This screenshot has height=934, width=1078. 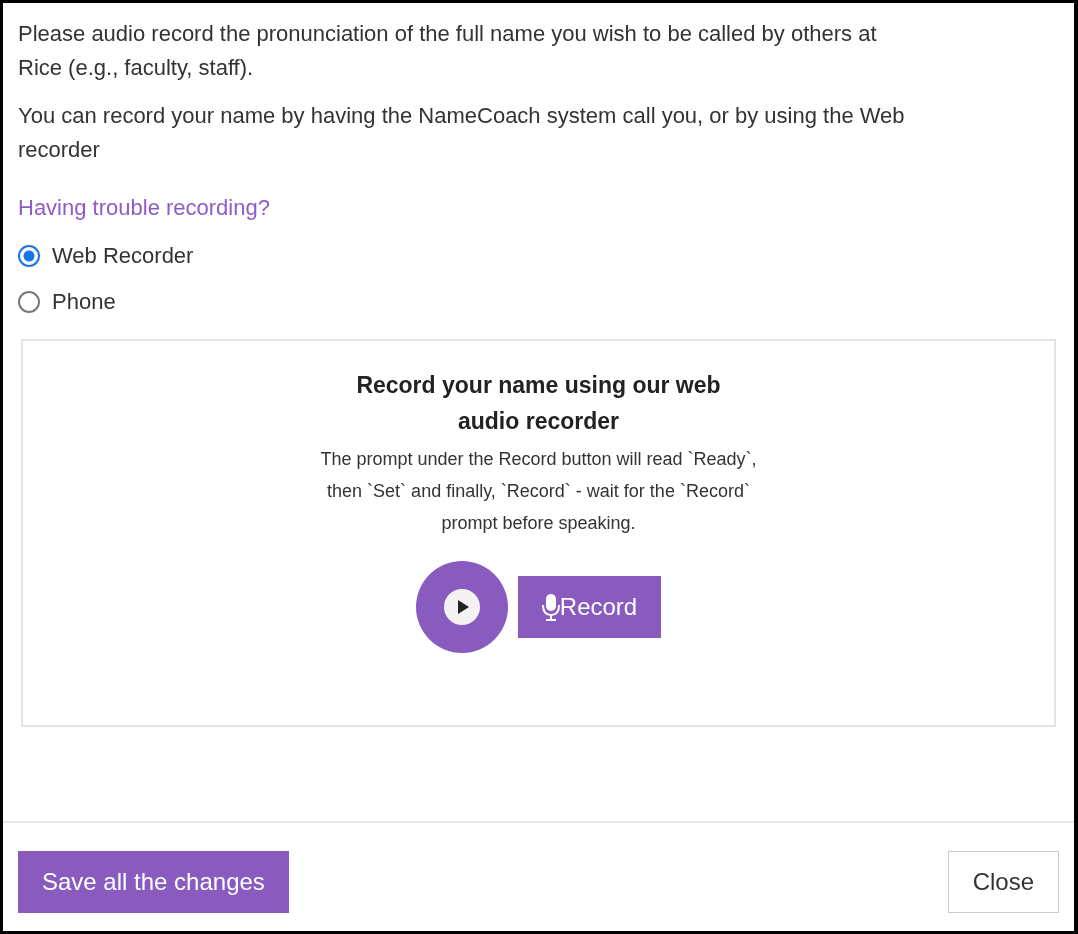 I want to click on help-link: Having trouble recording?, so click(x=144, y=208).